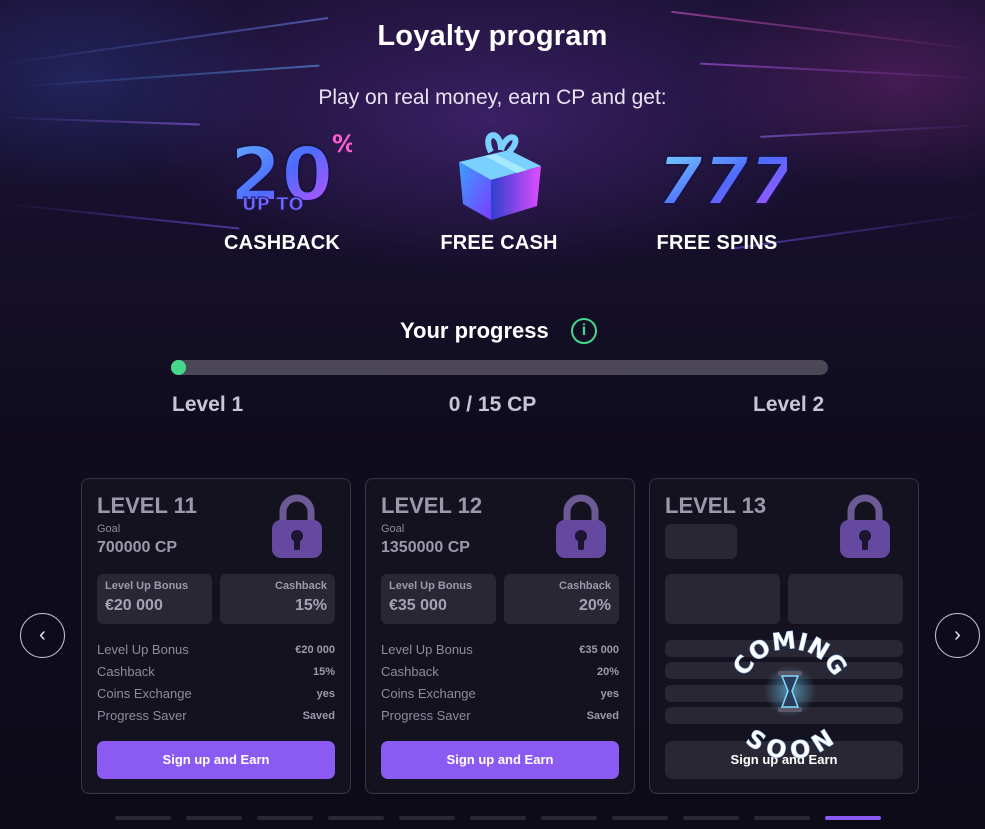 This screenshot has width=985, height=829. What do you see at coordinates (599, 650) in the screenshot?
I see `row-value: €35 000` at bounding box center [599, 650].